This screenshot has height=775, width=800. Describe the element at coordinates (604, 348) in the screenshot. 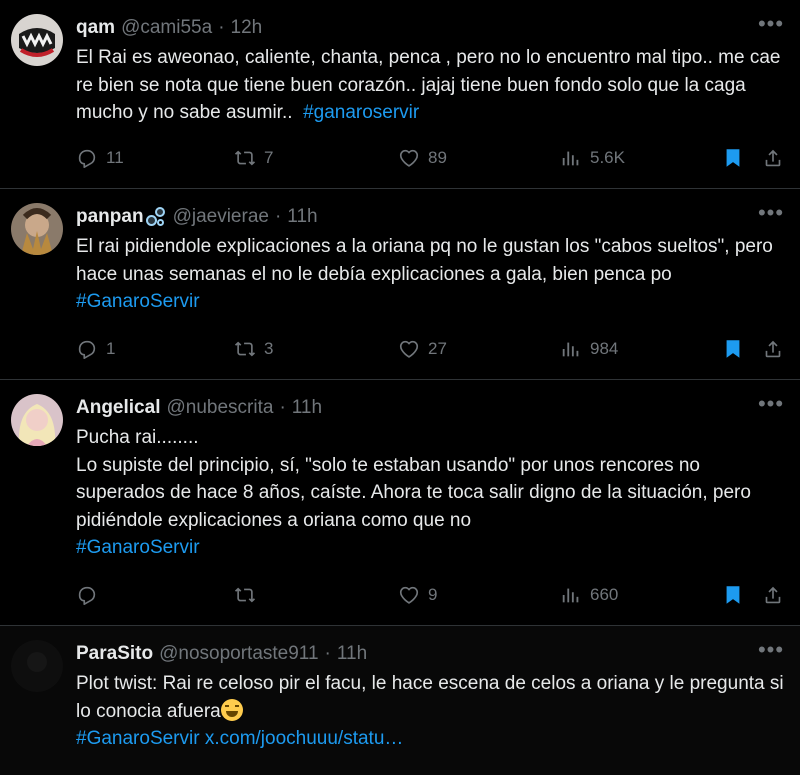

I see `views-count: 984` at that location.